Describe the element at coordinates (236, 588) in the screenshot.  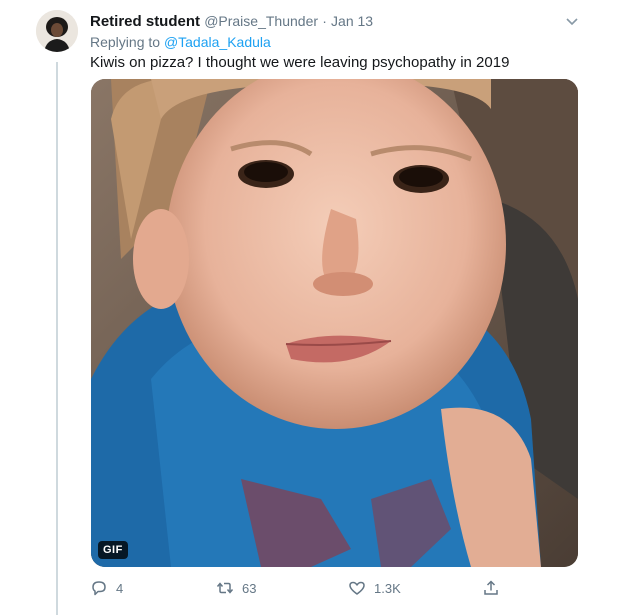
I see `retweet-button: 63` at that location.